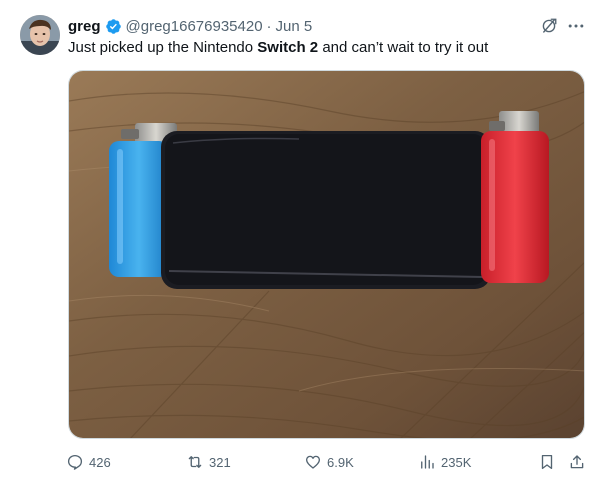  Describe the element at coordinates (576, 26) in the screenshot. I see `more-icon` at that location.